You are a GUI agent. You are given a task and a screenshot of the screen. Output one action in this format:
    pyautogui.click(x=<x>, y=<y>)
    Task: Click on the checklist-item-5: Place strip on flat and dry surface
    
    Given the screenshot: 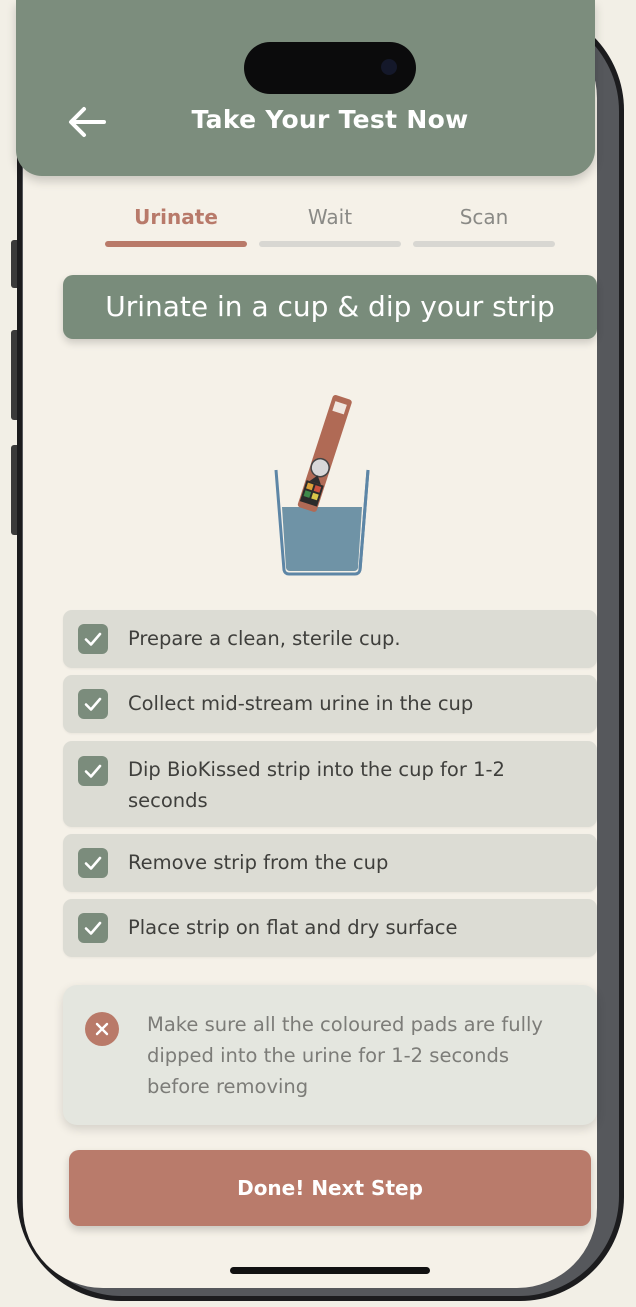 What is the action you would take?
    pyautogui.click(x=330, y=928)
    